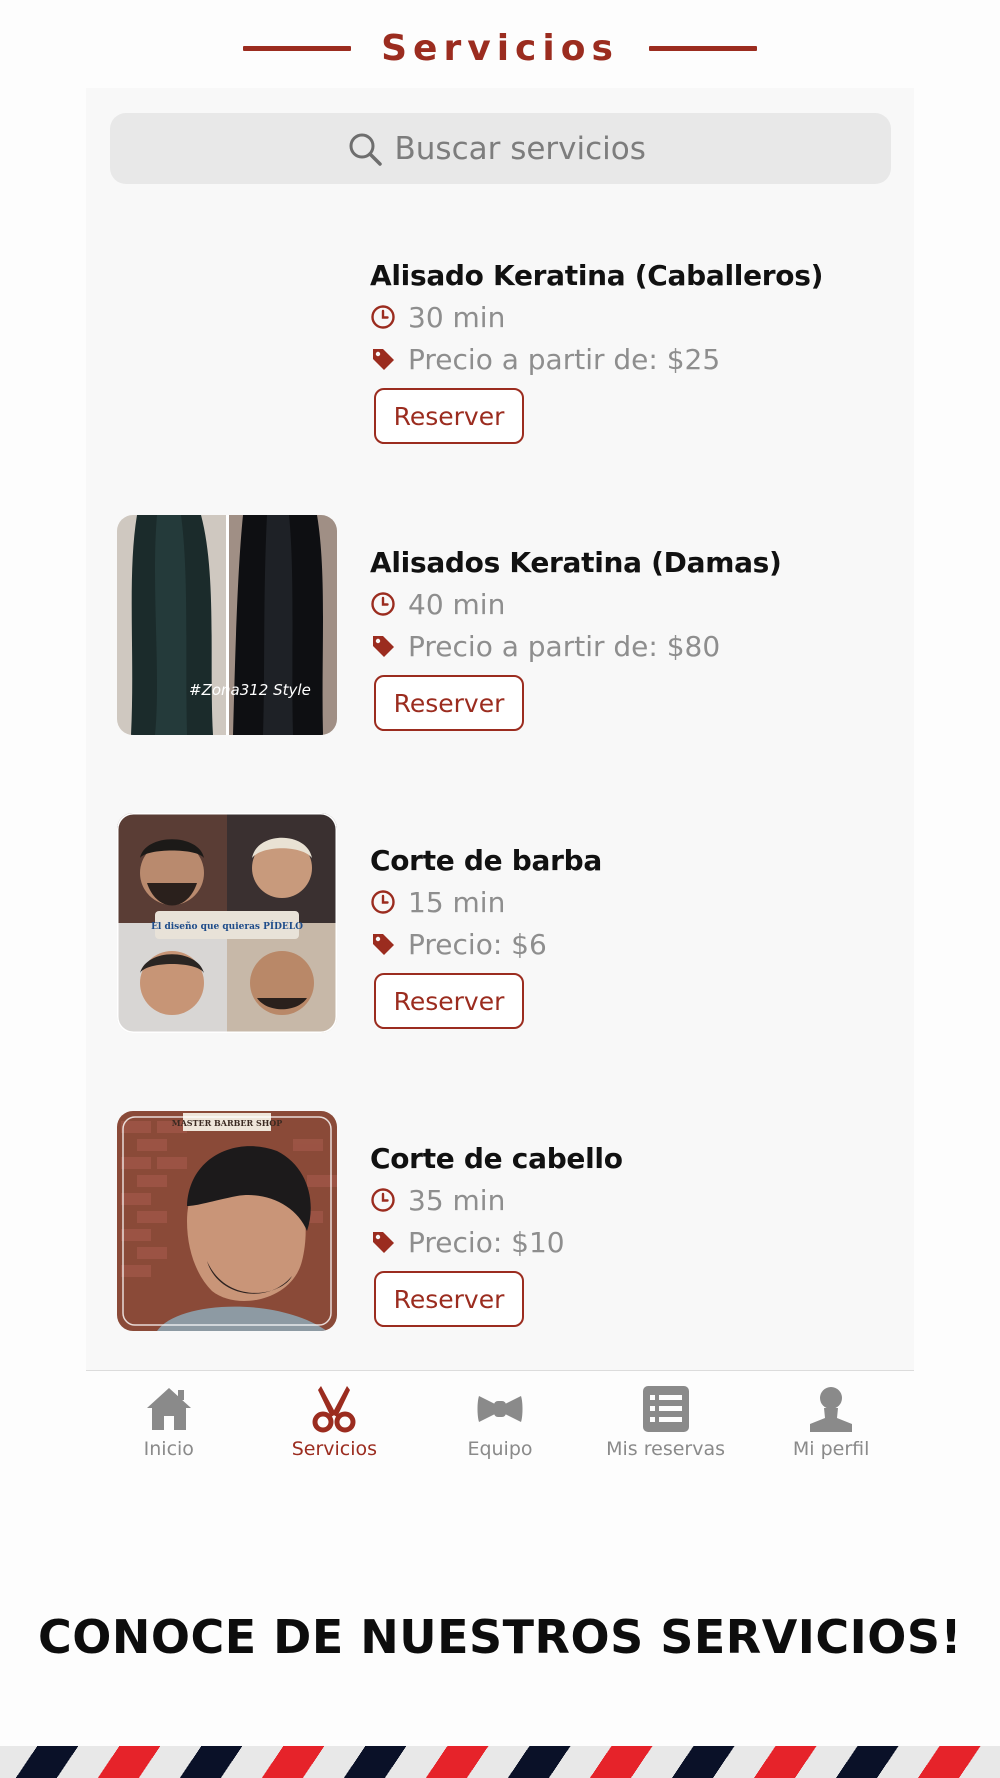  I want to click on barber-stripe-decoration, so click(500, 1762).